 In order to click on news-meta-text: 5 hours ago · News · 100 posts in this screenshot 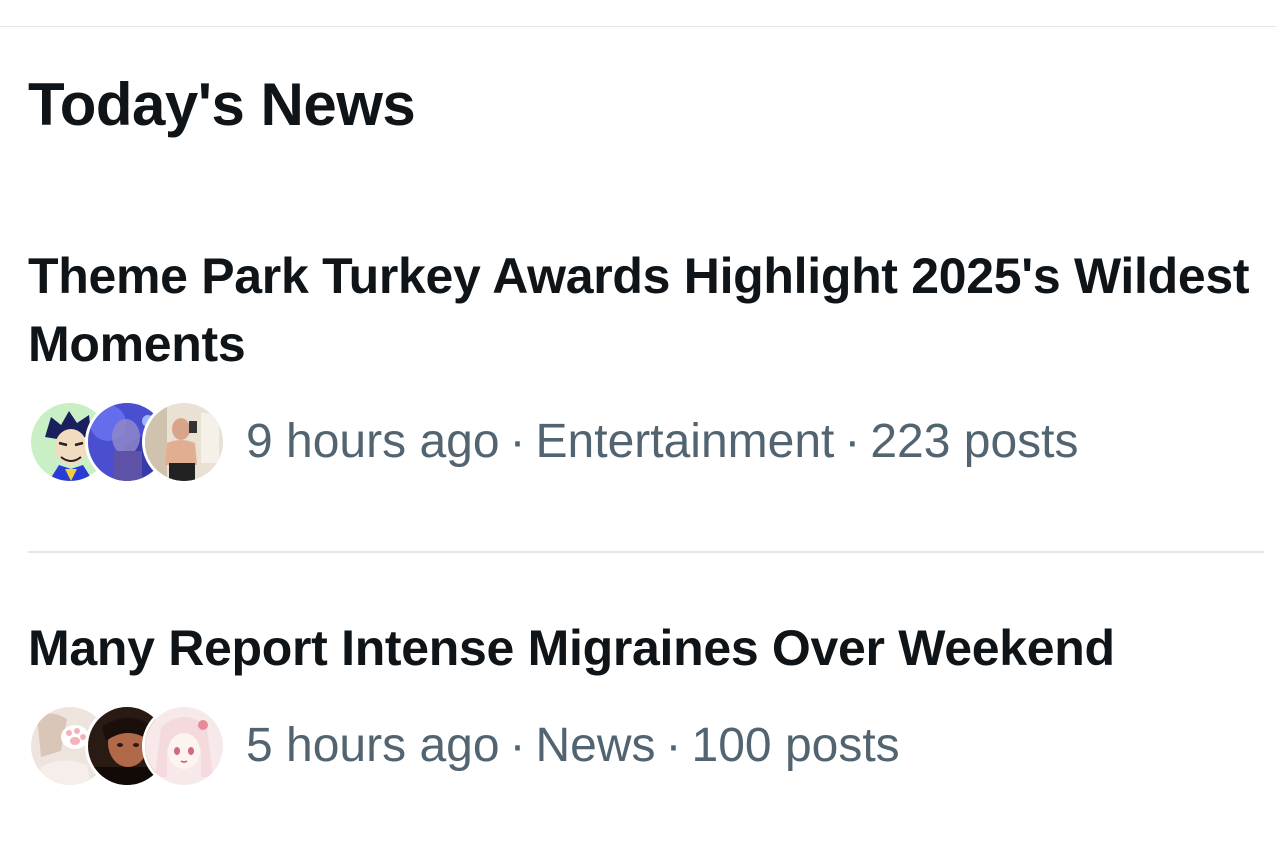, I will do `click(573, 746)`.